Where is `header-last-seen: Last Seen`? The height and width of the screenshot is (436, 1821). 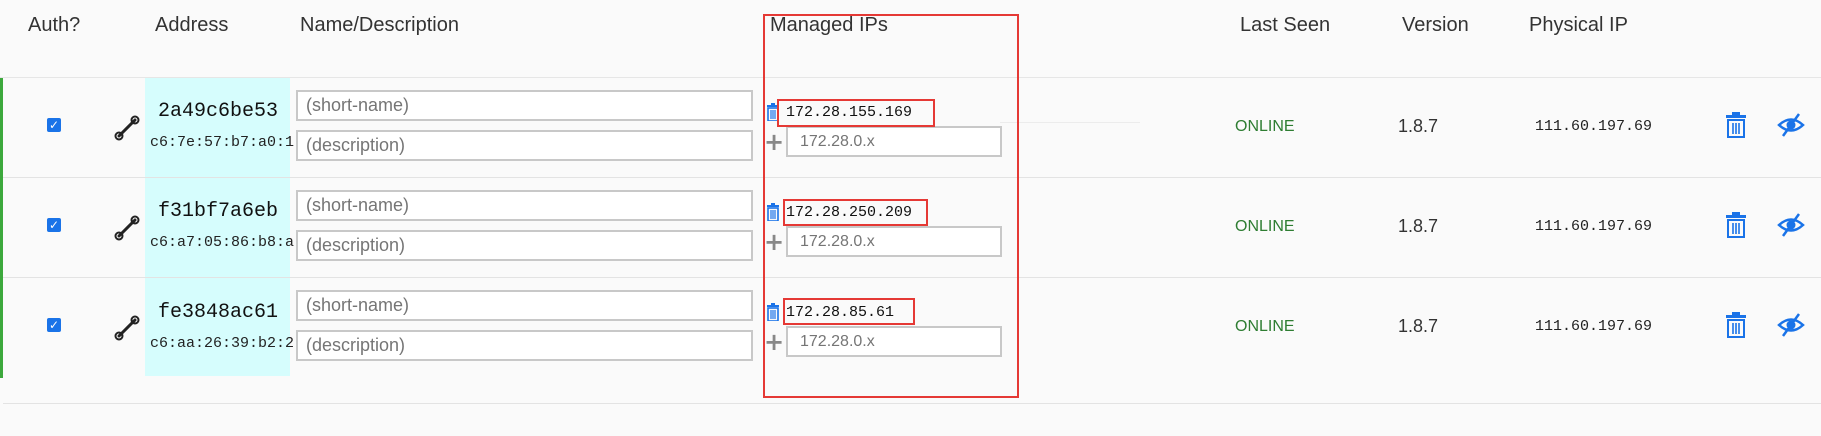 header-last-seen: Last Seen is located at coordinates (1285, 25).